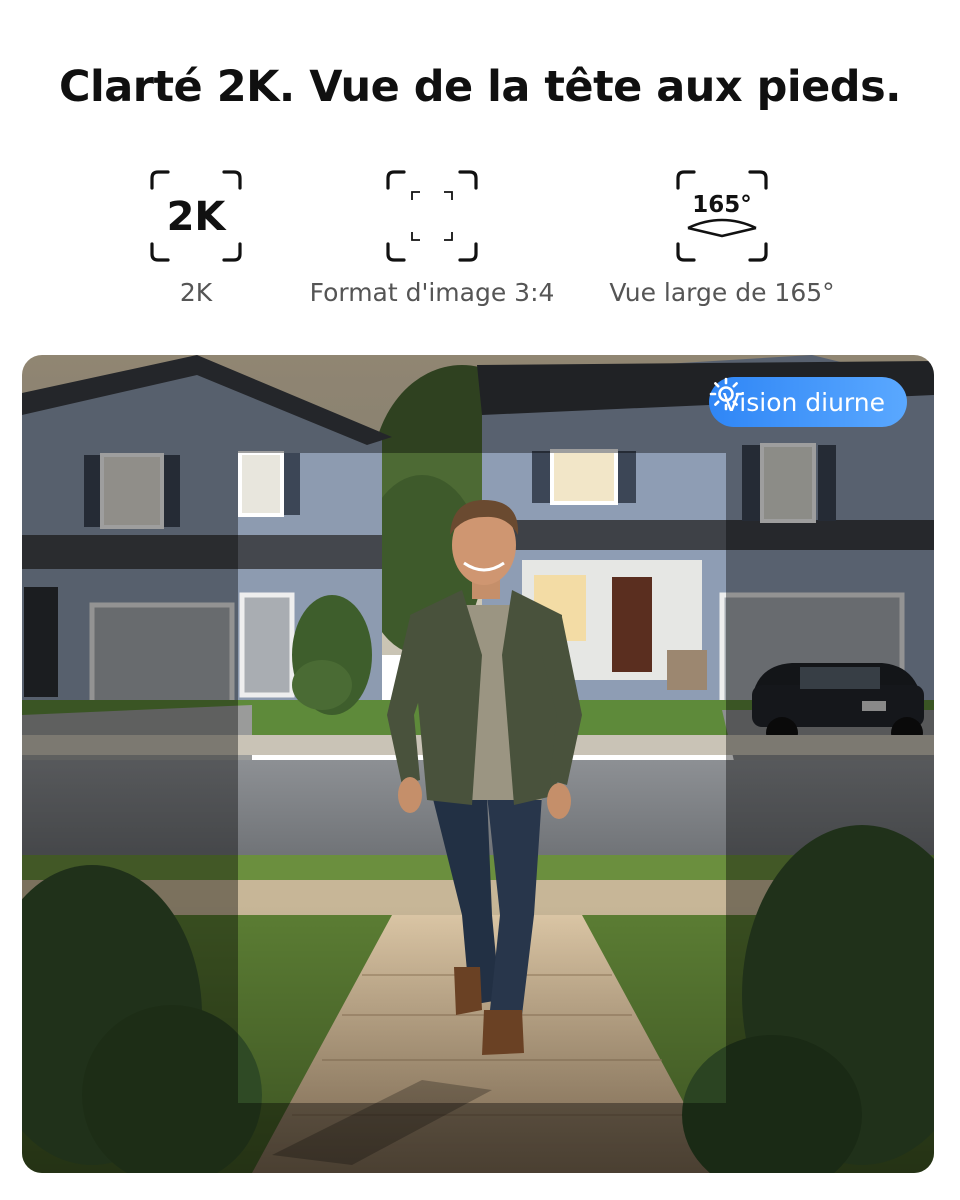  I want to click on feature-aspect-ratio-label: Format d'image 3:4, so click(432, 292).